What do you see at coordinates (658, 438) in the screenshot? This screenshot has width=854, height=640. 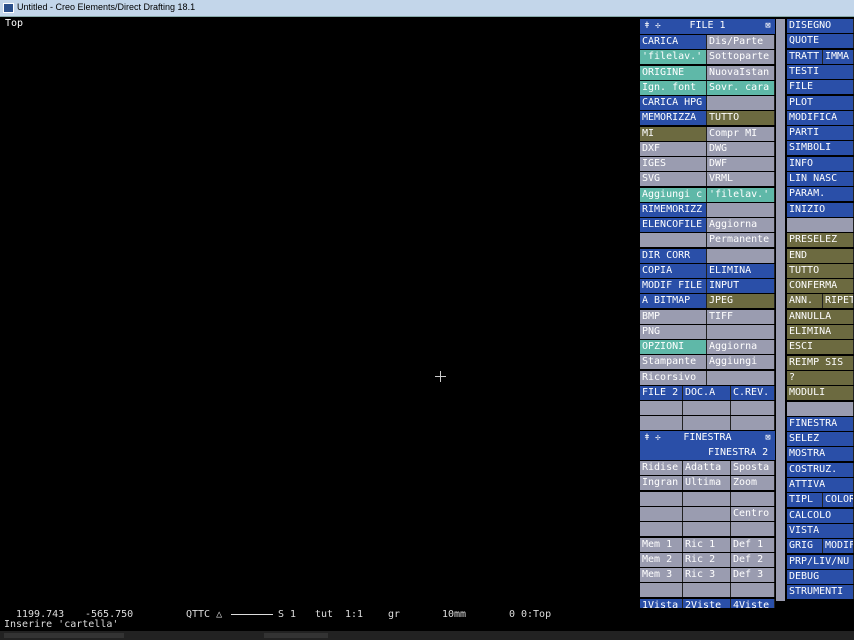 I see `move-icon: ✢` at bounding box center [658, 438].